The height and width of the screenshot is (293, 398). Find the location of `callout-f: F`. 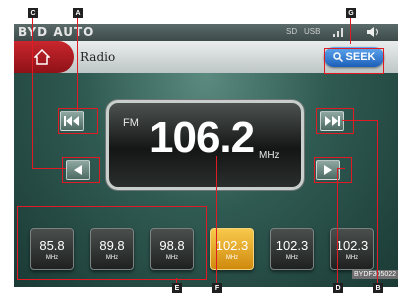

callout-f: F is located at coordinates (217, 288).